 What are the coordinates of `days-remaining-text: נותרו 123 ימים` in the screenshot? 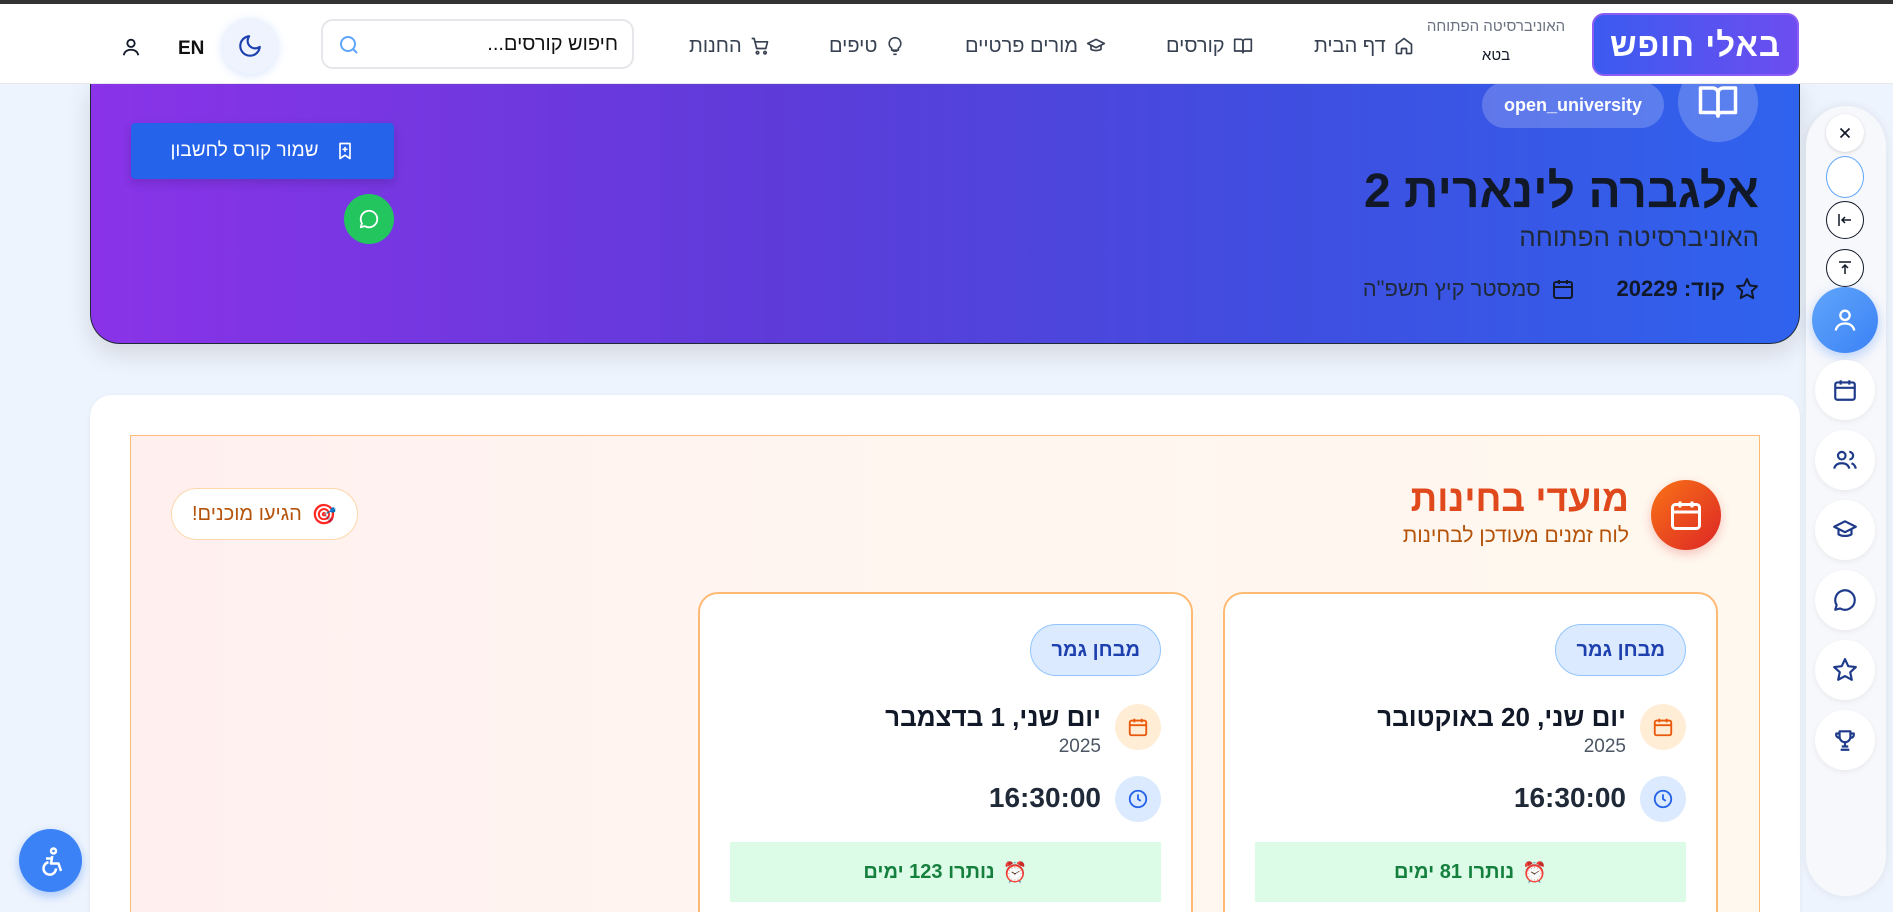 It's located at (929, 871).